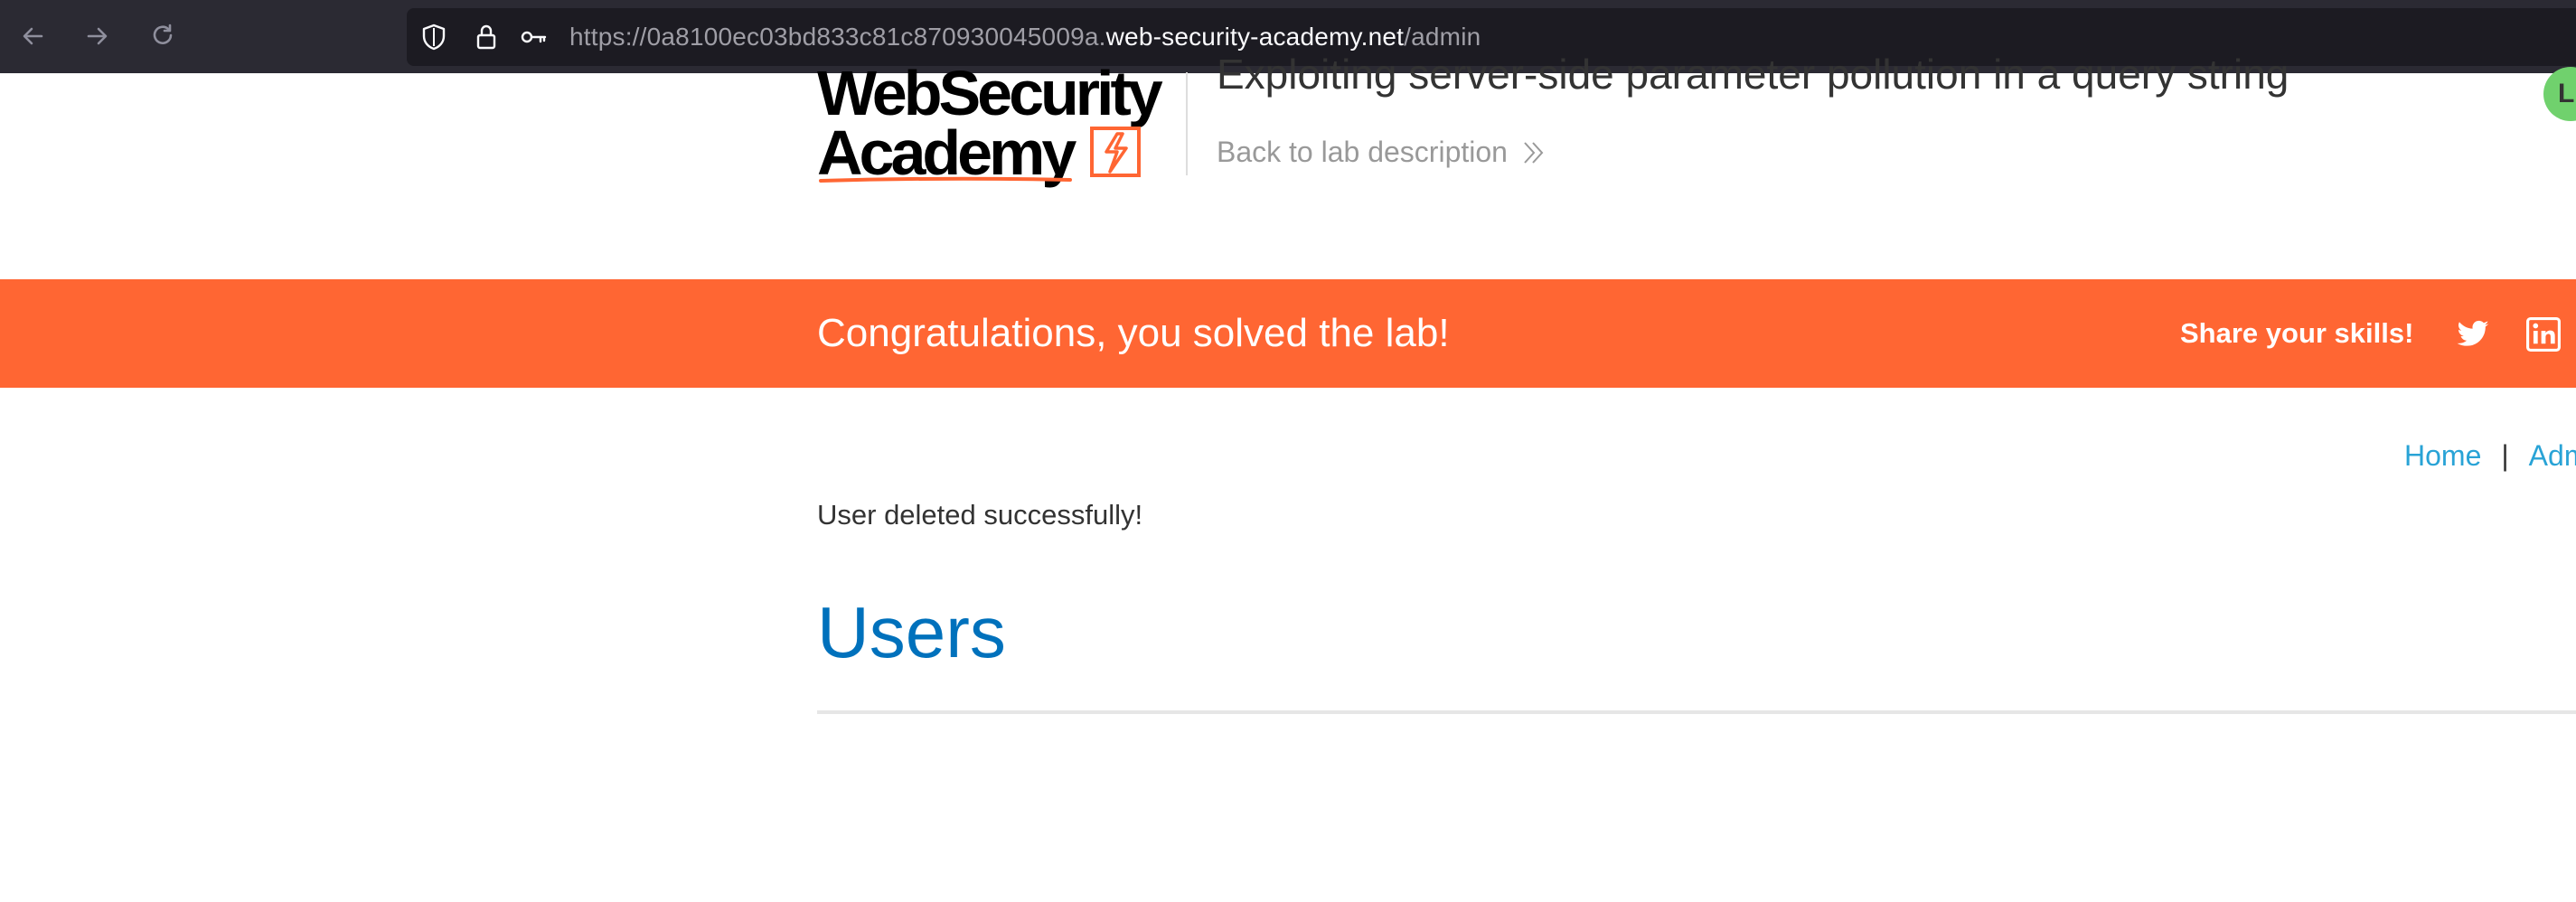 This screenshot has width=2576, height=902. What do you see at coordinates (2559, 94) in the screenshot?
I see `lab-status-badge: L` at bounding box center [2559, 94].